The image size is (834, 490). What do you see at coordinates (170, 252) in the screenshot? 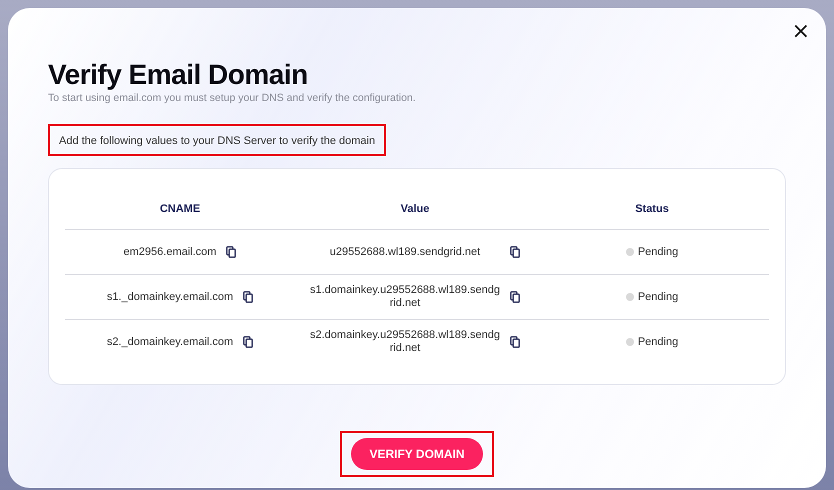
I see `table-cell: em2956.email.com` at bounding box center [170, 252].